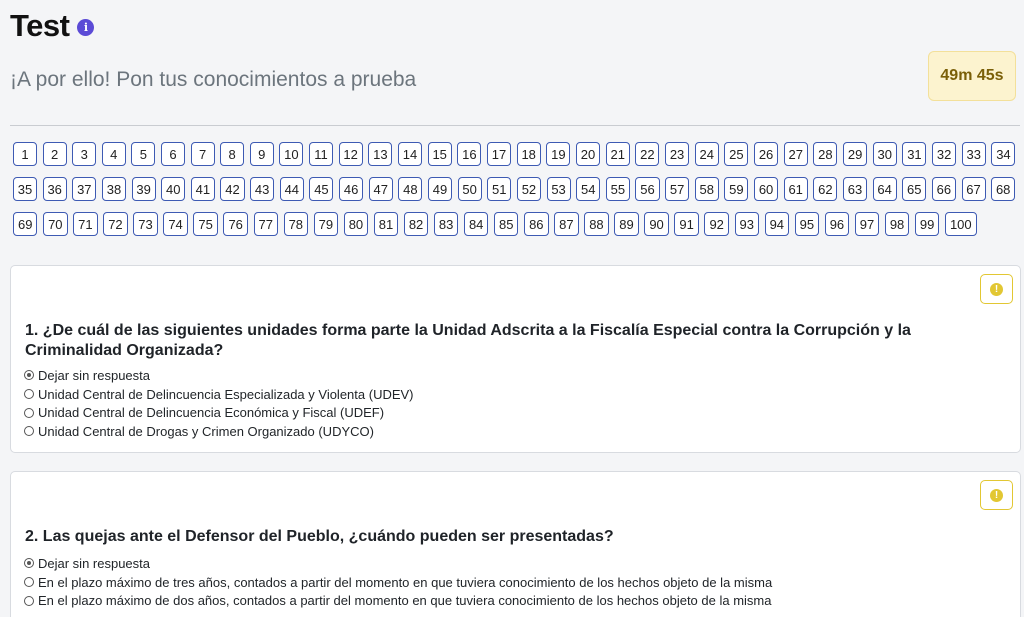 Image resolution: width=1024 pixels, height=617 pixels. What do you see at coordinates (943, 189) in the screenshot?
I see `question-nav-button: 66` at bounding box center [943, 189].